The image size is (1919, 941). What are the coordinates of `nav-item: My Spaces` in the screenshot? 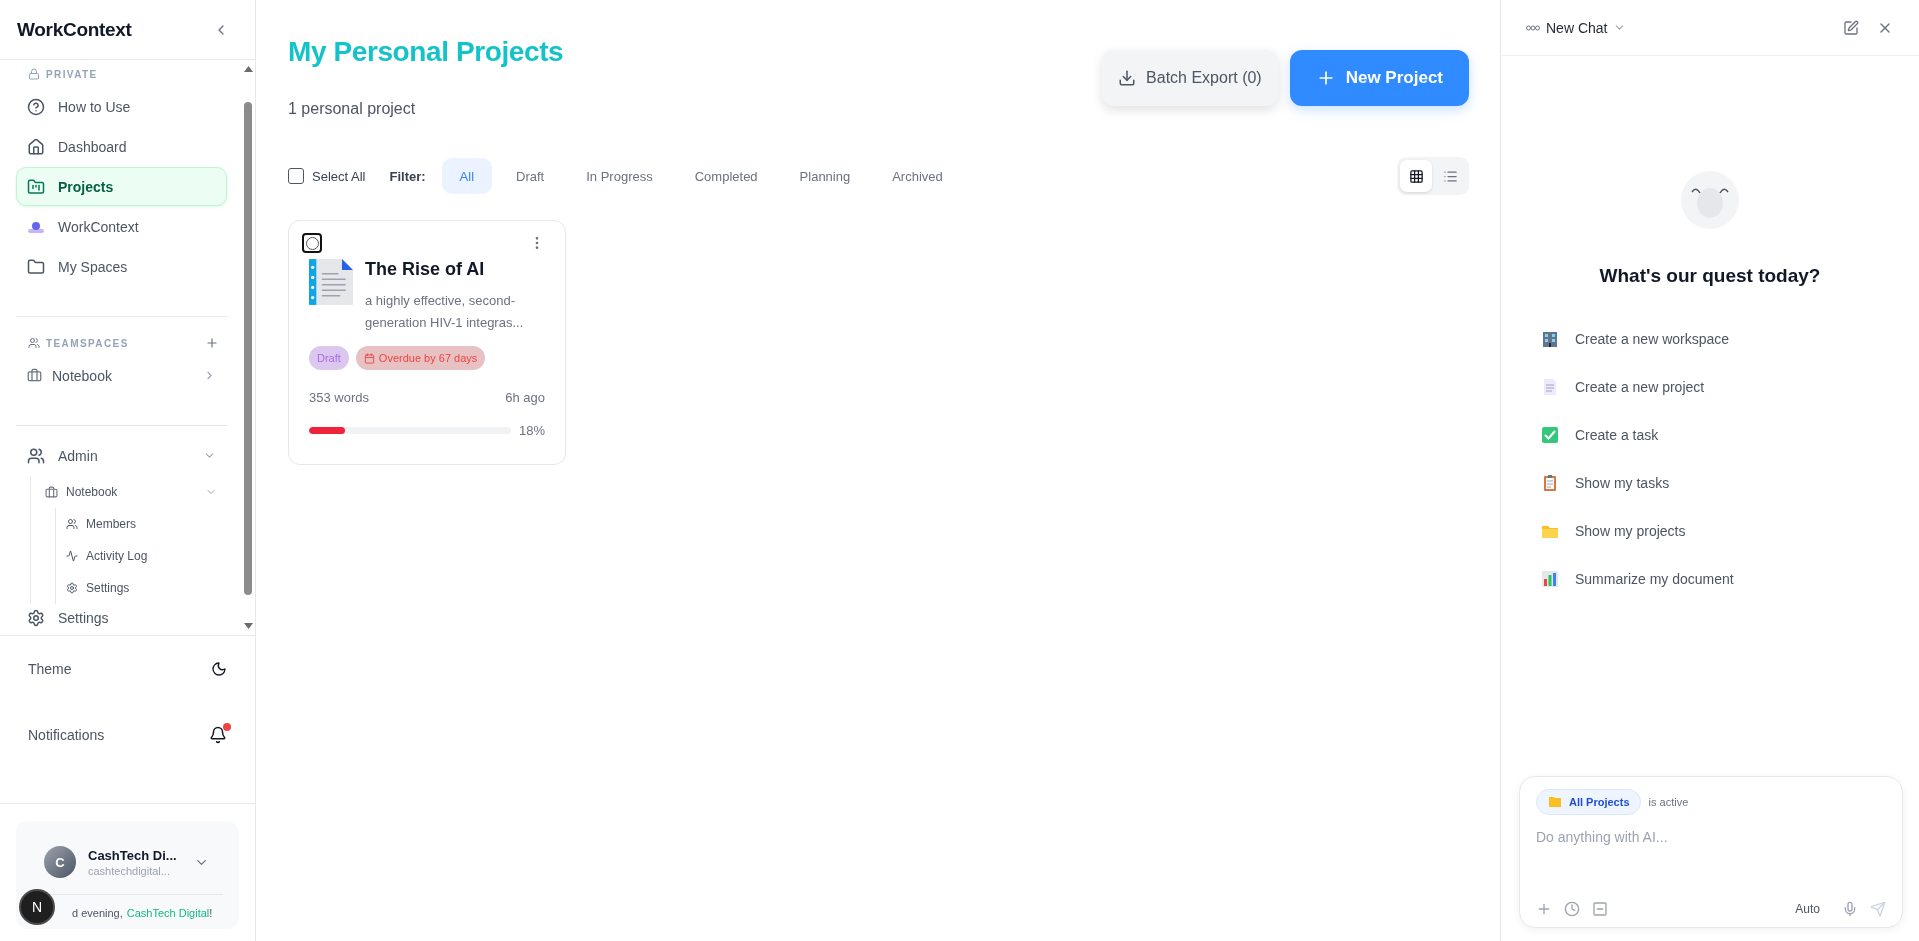 It's located at (121, 266).